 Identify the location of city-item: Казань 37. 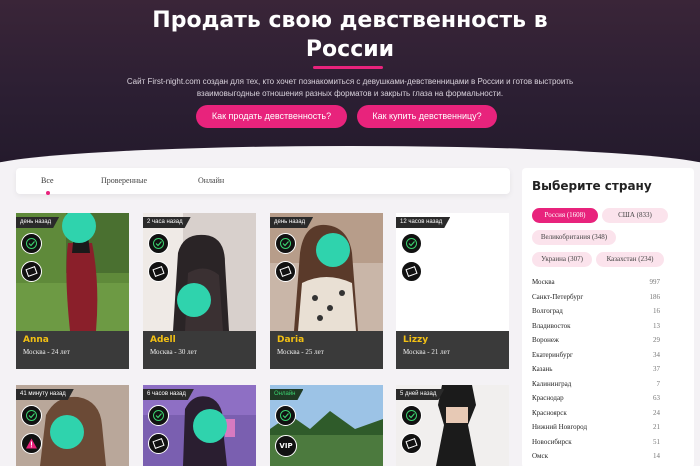
(596, 371).